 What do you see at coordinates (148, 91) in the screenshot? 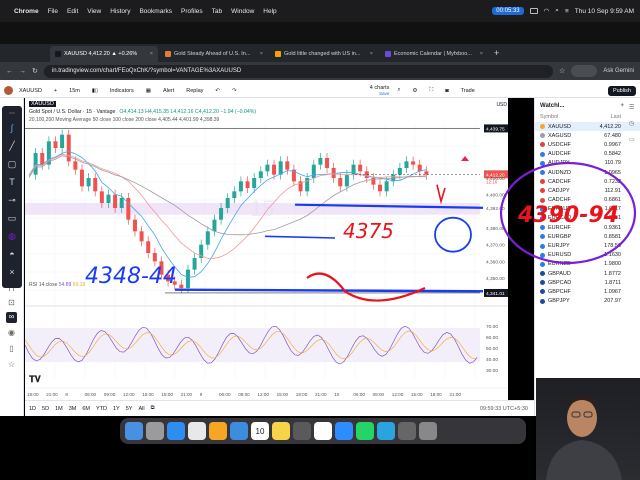
I see `templates-icon: ▦` at bounding box center [148, 91].